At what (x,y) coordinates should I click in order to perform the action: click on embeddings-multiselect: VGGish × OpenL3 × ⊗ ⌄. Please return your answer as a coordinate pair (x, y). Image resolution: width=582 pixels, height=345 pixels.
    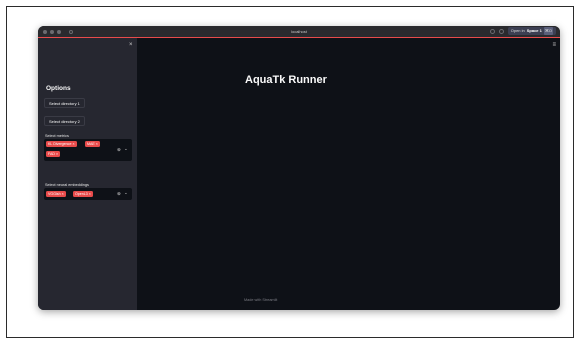
    Looking at the image, I should click on (88, 194).